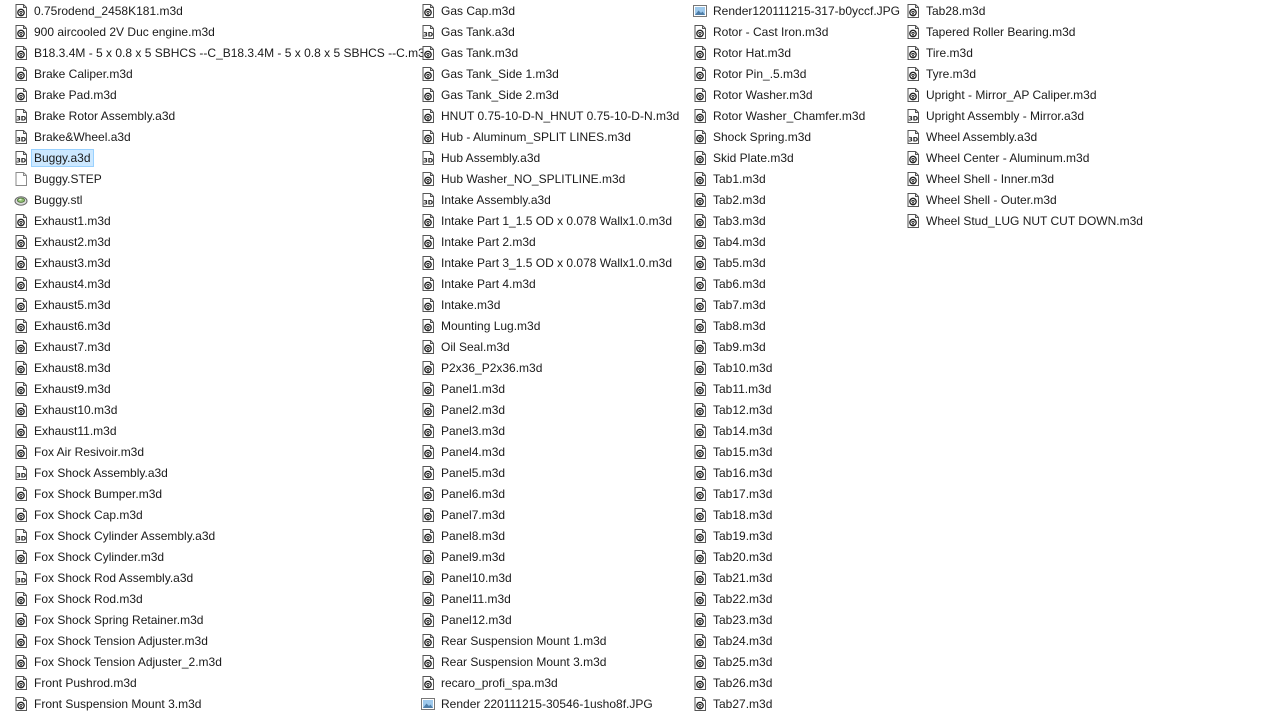  What do you see at coordinates (552, 409) in the screenshot?
I see `file-item: Panel2.m3d` at bounding box center [552, 409].